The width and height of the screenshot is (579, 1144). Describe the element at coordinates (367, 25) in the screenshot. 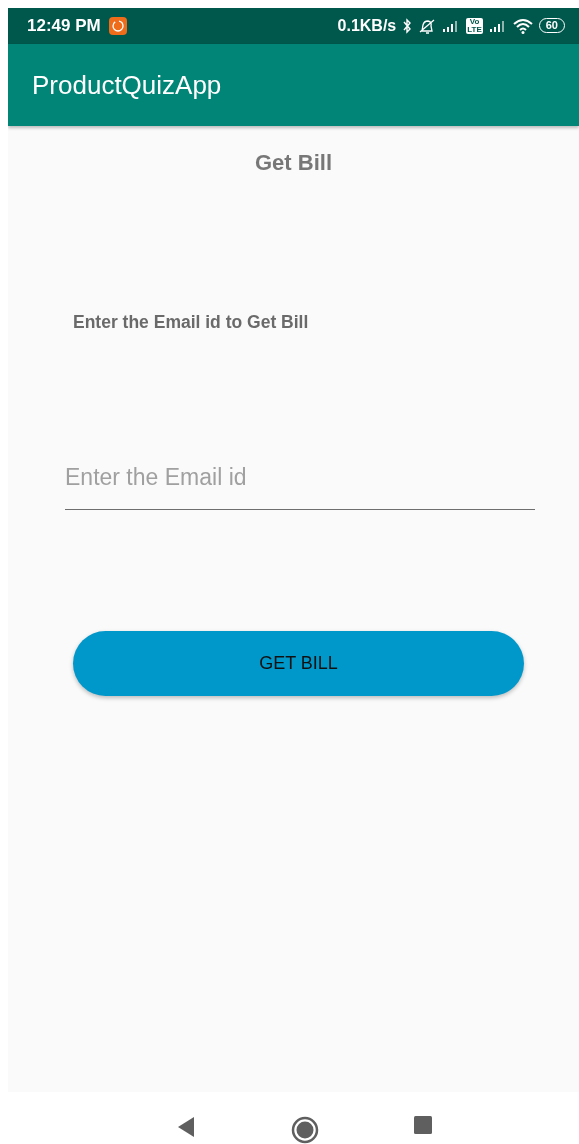

I see `network-speed: 0.1KB/s` at that location.